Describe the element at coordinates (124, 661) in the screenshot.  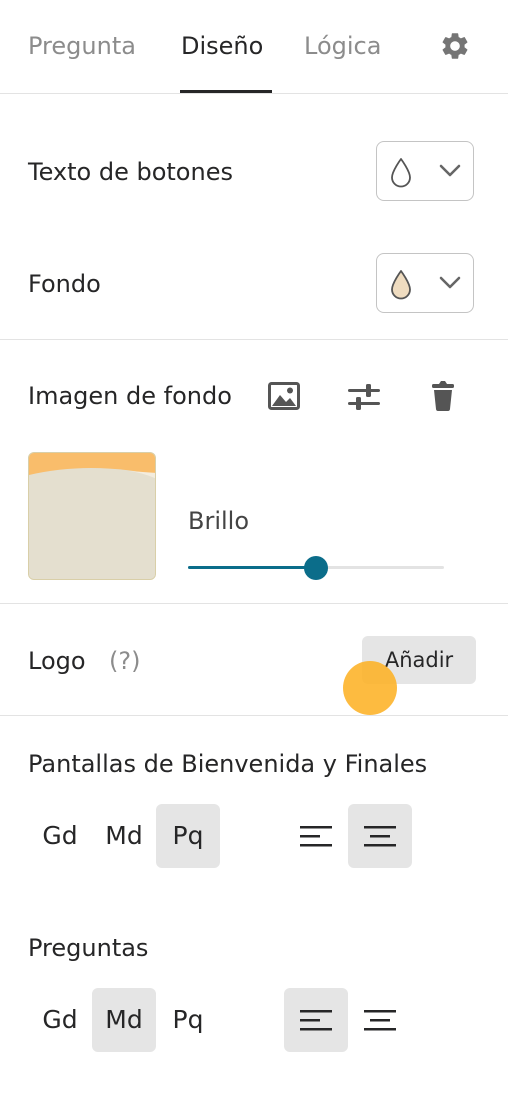
I see `logo-help-icon: (?)` at that location.